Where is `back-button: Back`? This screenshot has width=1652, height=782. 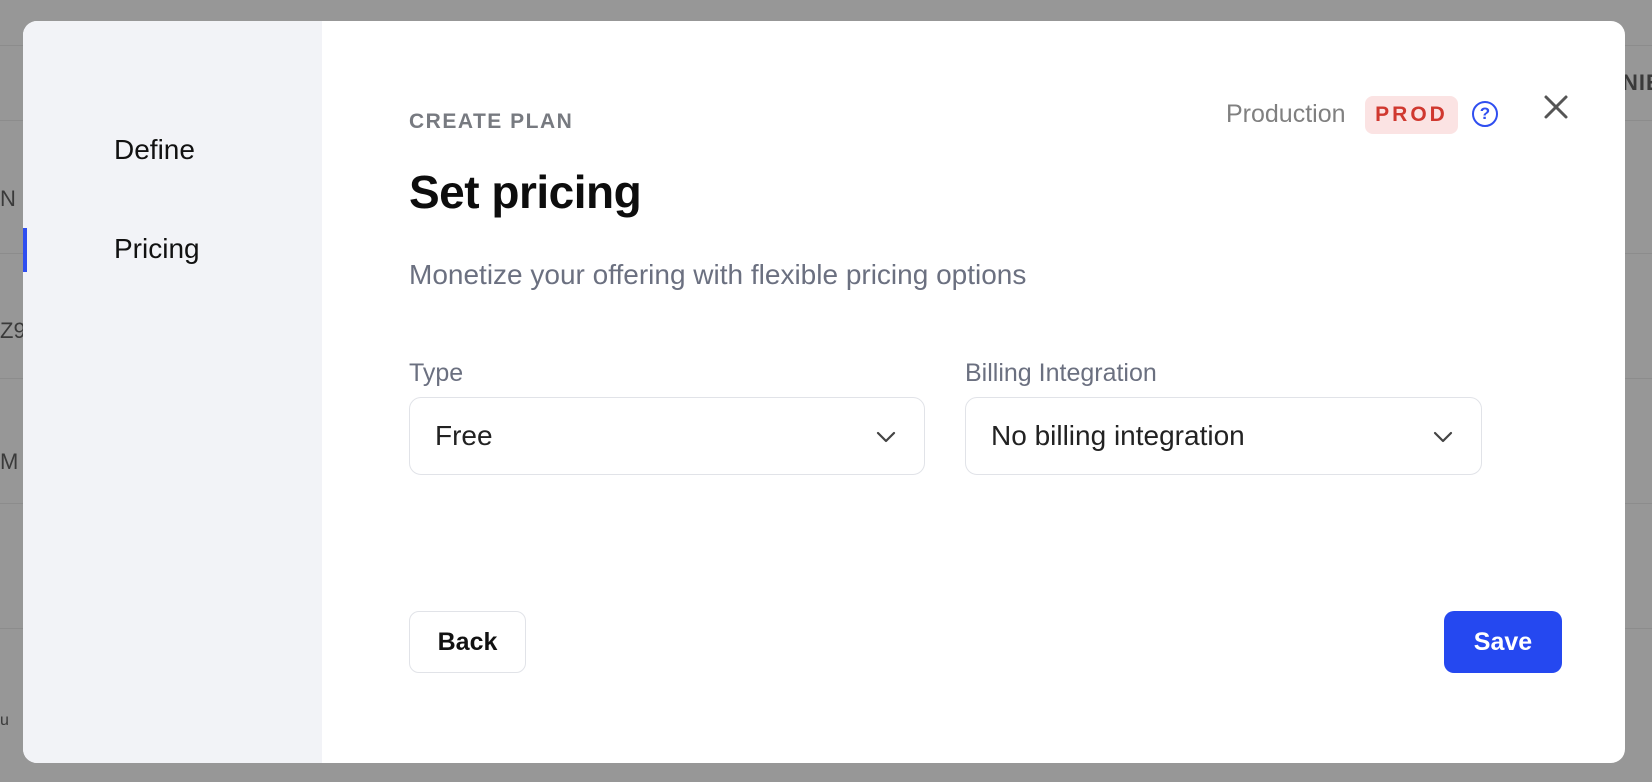 back-button: Back is located at coordinates (467, 642).